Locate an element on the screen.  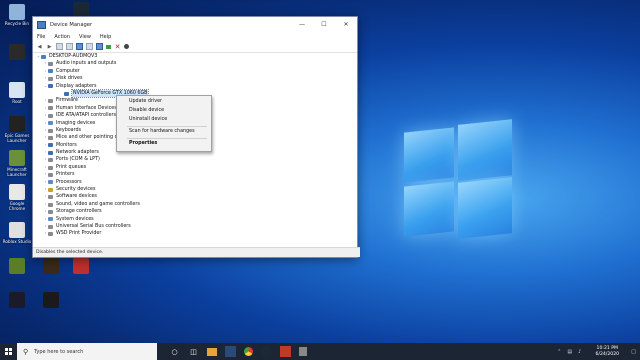
chrome-icon is located at coordinates (17, 192).